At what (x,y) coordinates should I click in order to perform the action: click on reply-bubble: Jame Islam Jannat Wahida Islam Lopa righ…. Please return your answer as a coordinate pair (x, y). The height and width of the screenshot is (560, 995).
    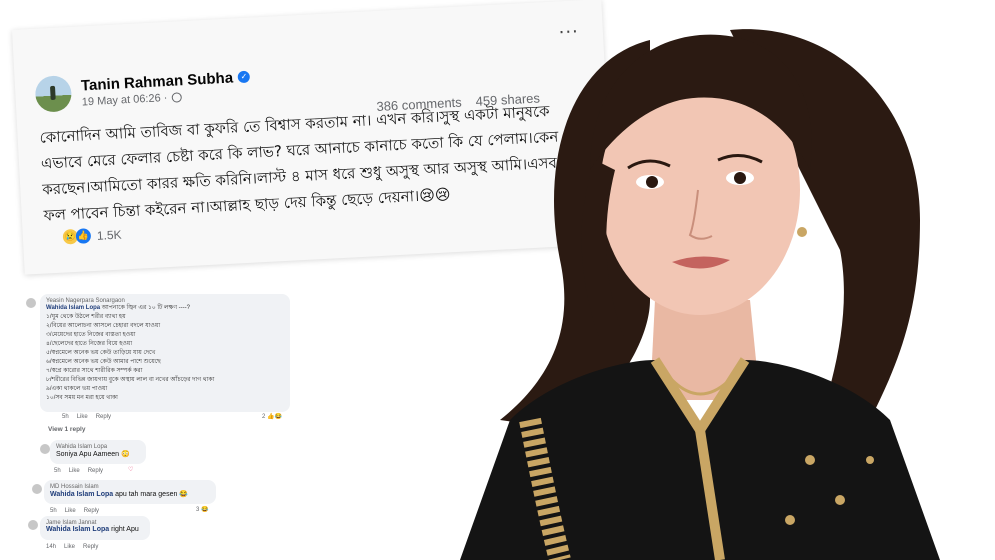
    Looking at the image, I should click on (95, 528).